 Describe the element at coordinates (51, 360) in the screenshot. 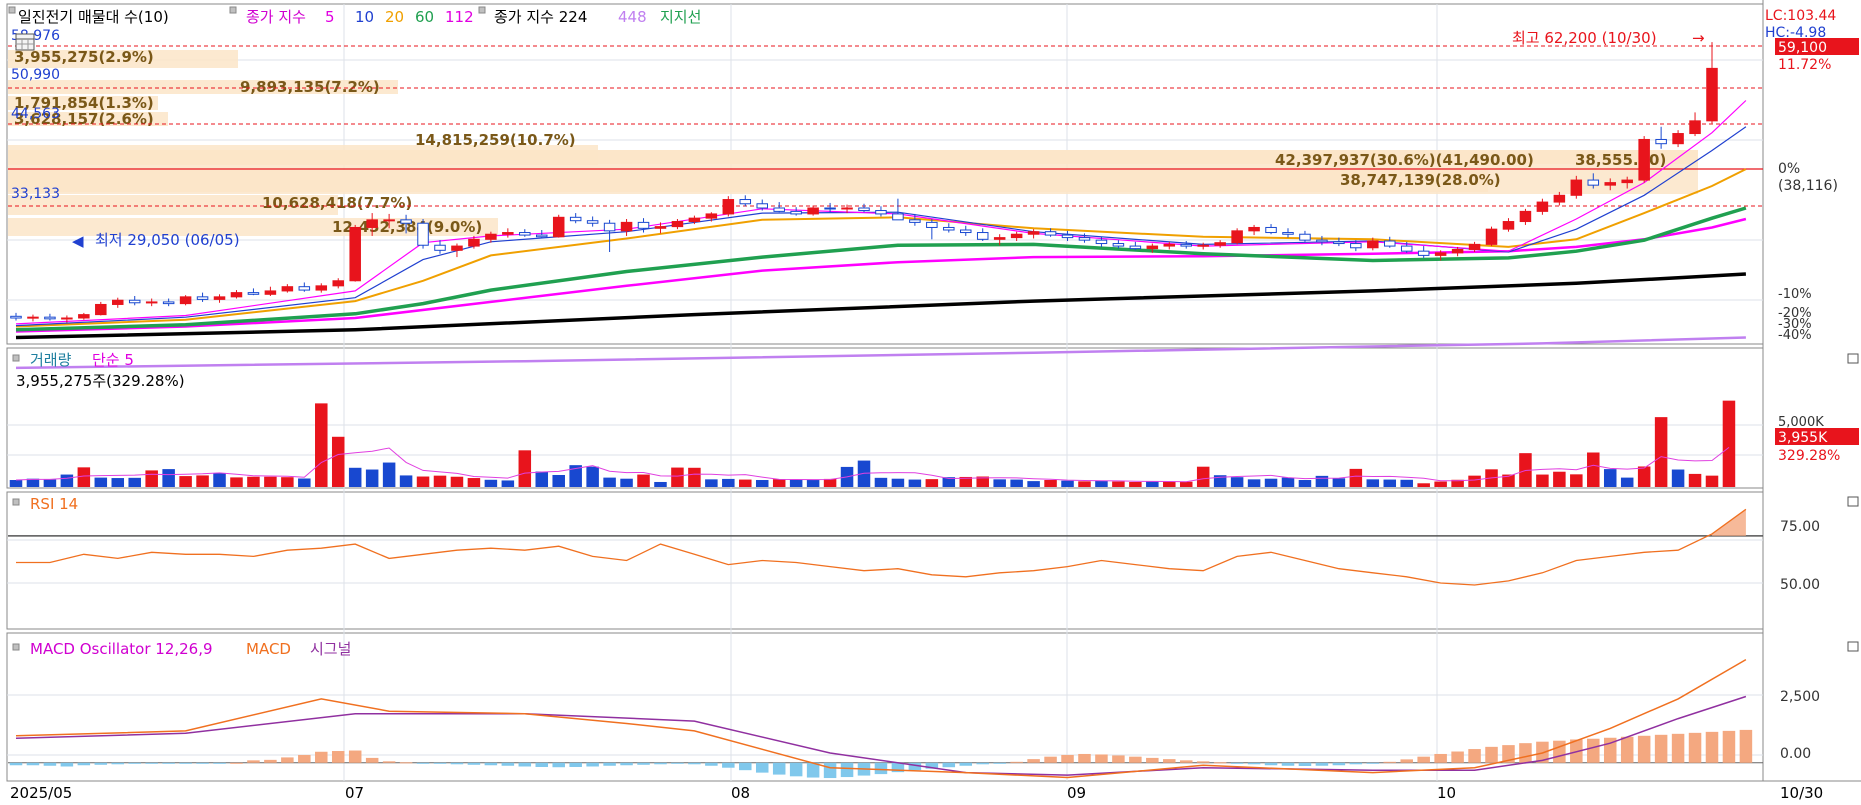

I see `volume-title: 거래량` at that location.